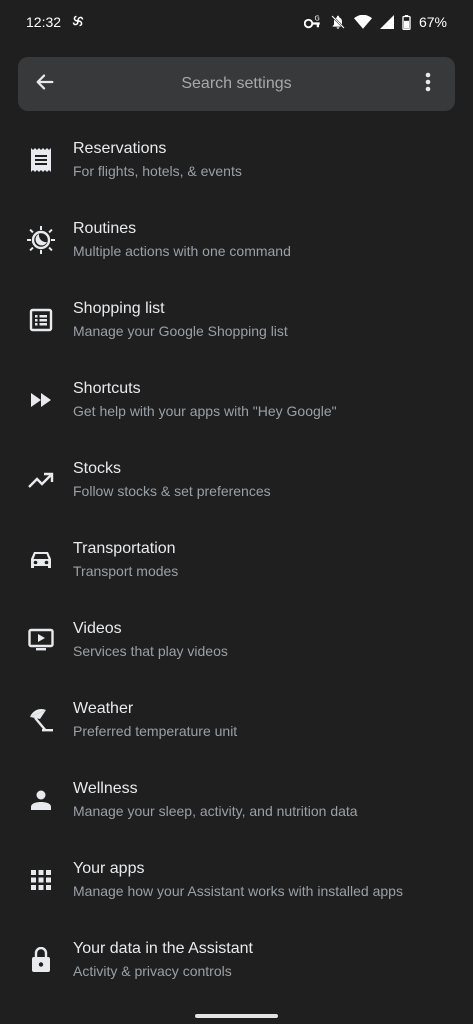 The width and height of the screenshot is (473, 1024). What do you see at coordinates (41, 480) in the screenshot?
I see `trending-up-icon` at bounding box center [41, 480].